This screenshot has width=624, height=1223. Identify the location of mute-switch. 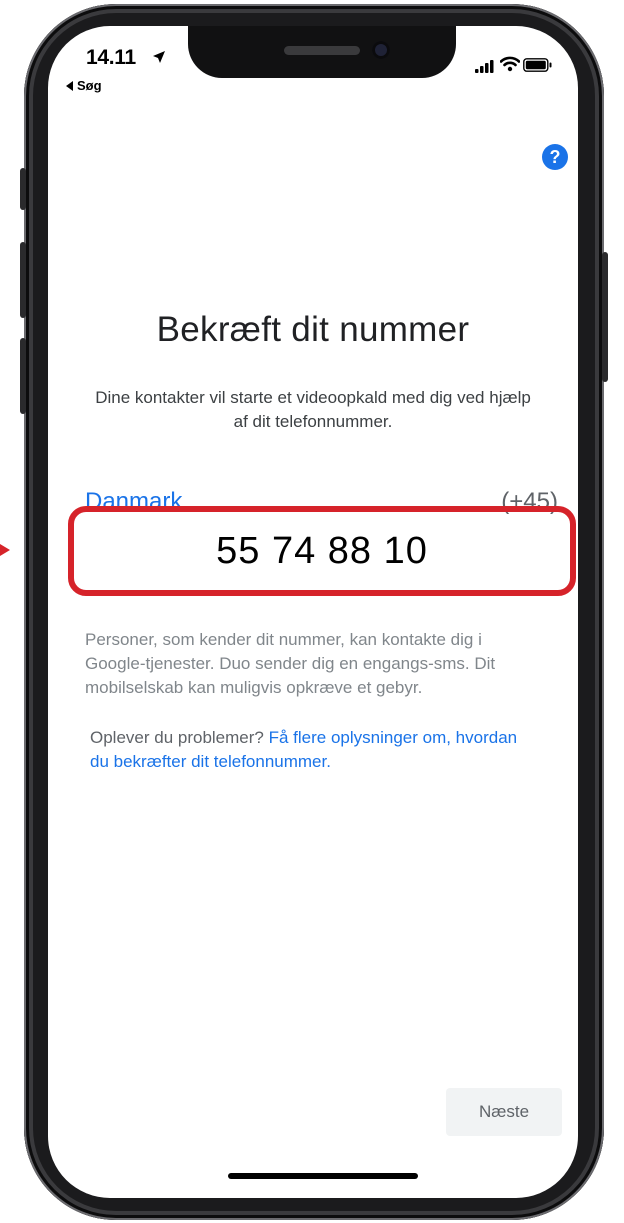
(23, 189).